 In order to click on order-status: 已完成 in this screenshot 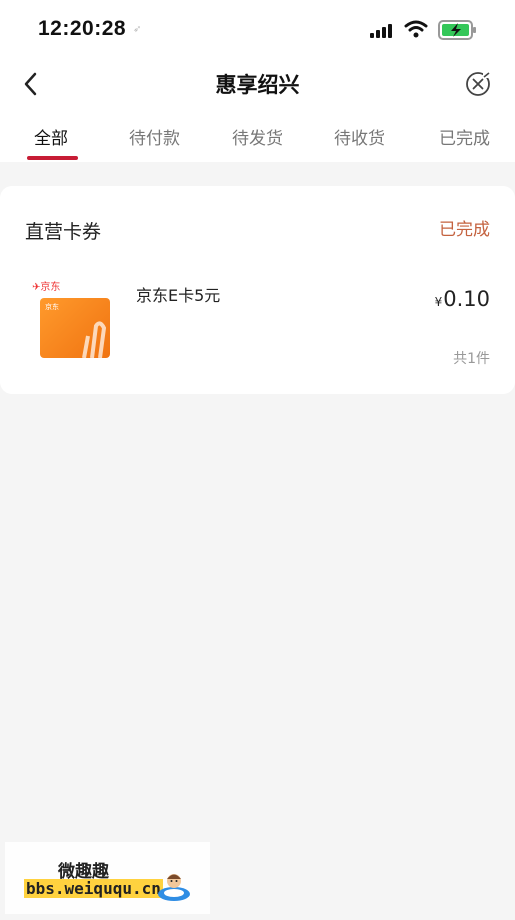, I will do `click(464, 230)`.